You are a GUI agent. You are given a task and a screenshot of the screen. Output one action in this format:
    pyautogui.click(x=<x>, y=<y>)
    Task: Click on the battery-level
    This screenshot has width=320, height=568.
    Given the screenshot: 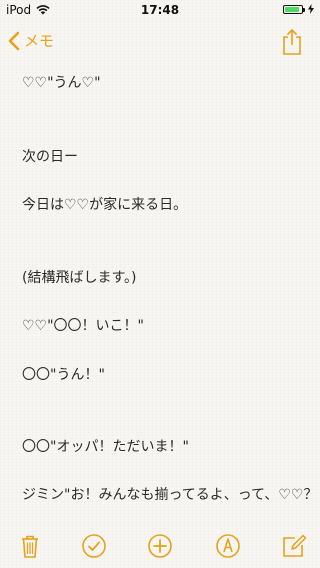 What is the action you would take?
    pyautogui.click(x=292, y=9)
    